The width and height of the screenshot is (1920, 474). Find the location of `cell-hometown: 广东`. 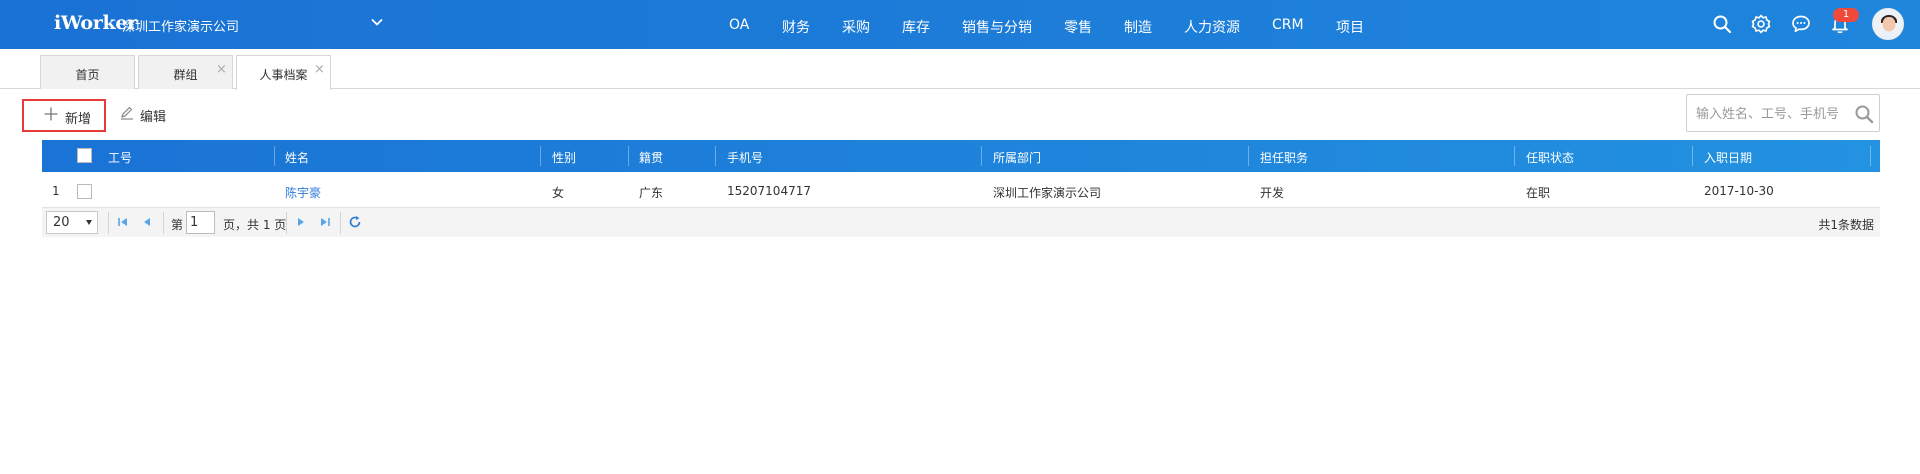

cell-hometown: 广东 is located at coordinates (651, 193).